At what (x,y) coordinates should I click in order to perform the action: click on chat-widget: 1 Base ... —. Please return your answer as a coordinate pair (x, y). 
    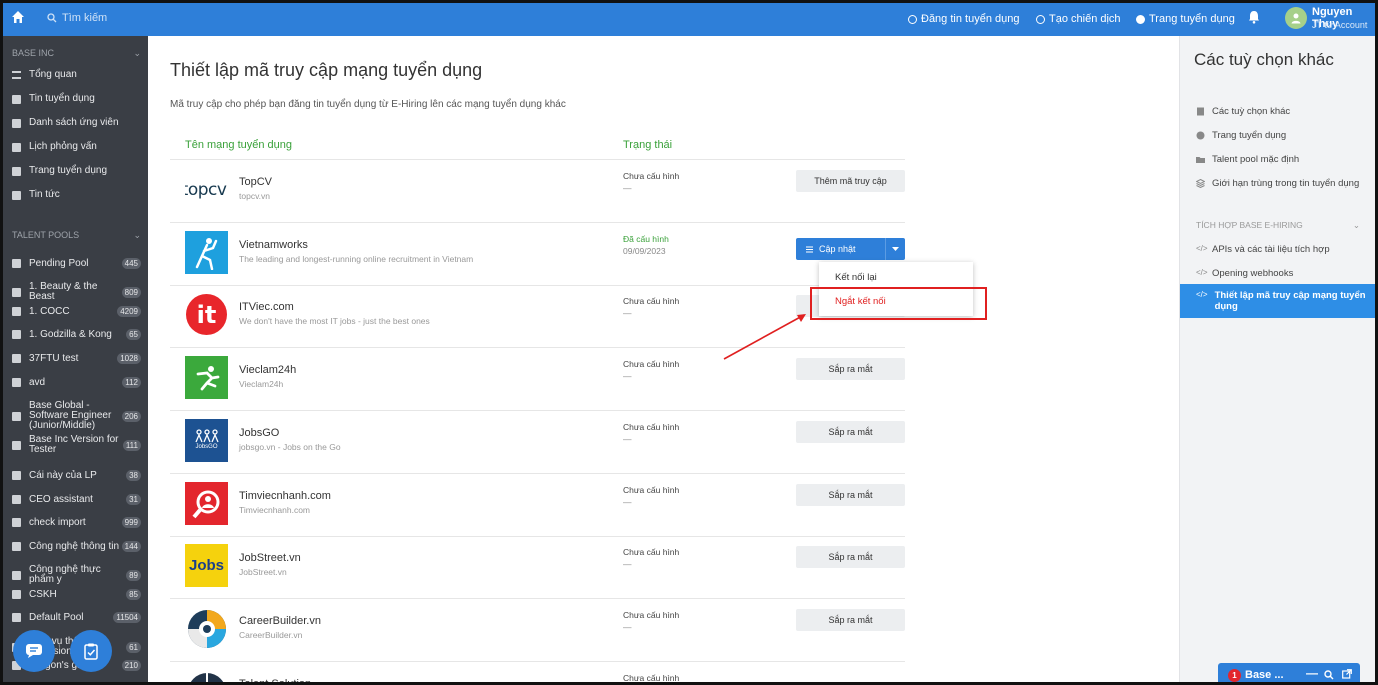
    Looking at the image, I should click on (1289, 672).